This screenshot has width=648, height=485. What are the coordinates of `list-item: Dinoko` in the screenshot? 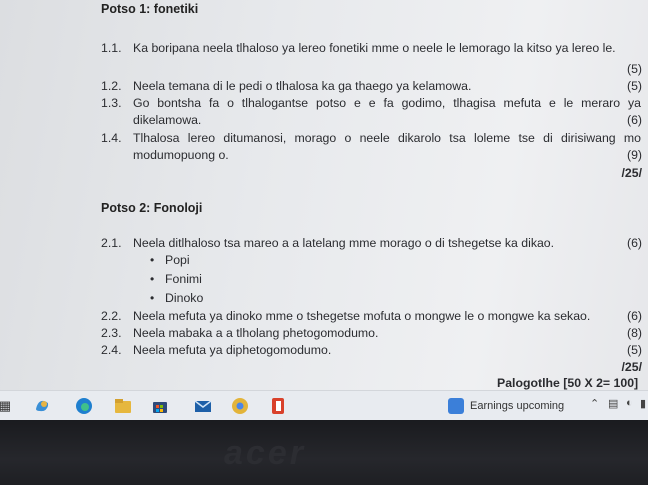 It's located at (184, 298).